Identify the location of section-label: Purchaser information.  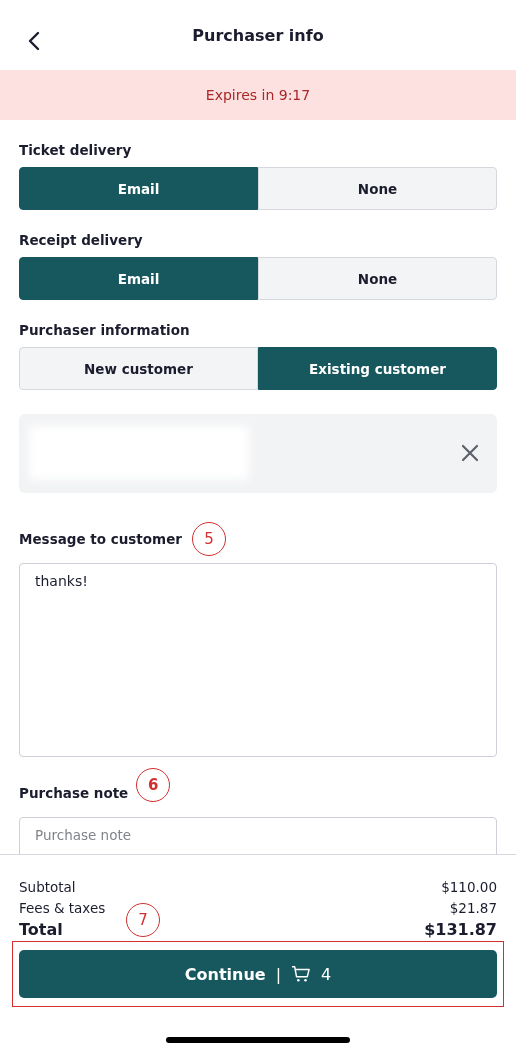
(105, 330).